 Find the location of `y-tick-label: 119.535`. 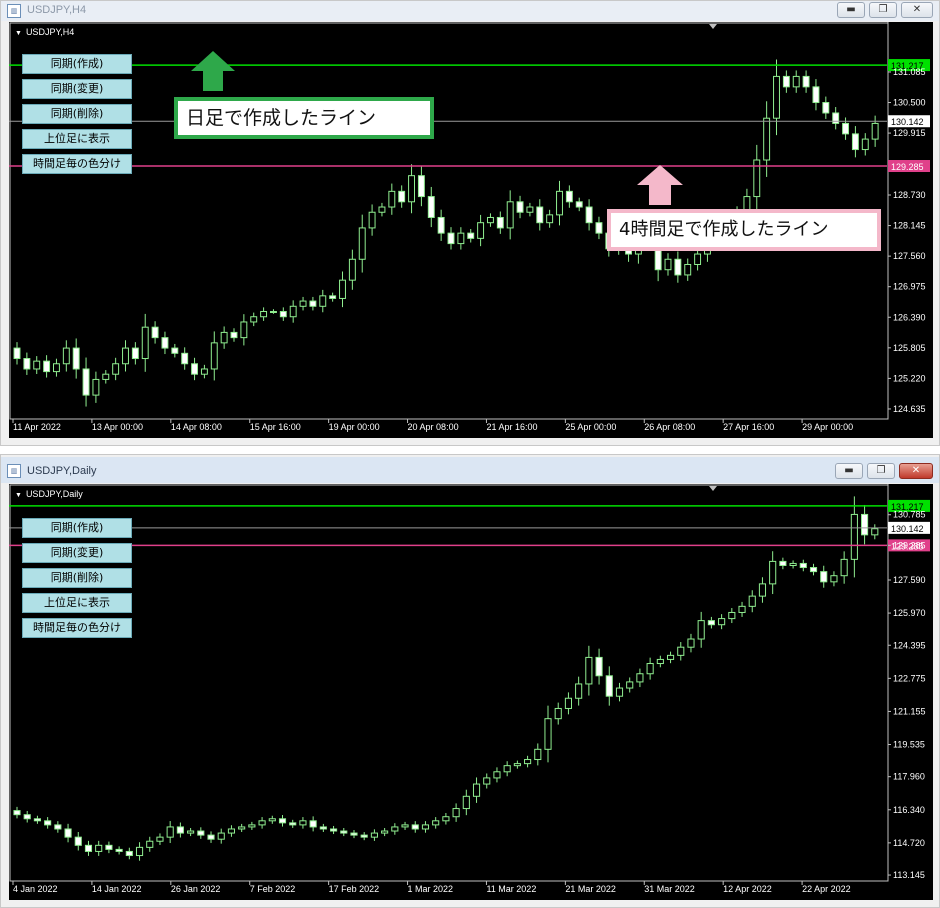

y-tick-label: 119.535 is located at coordinates (909, 745).